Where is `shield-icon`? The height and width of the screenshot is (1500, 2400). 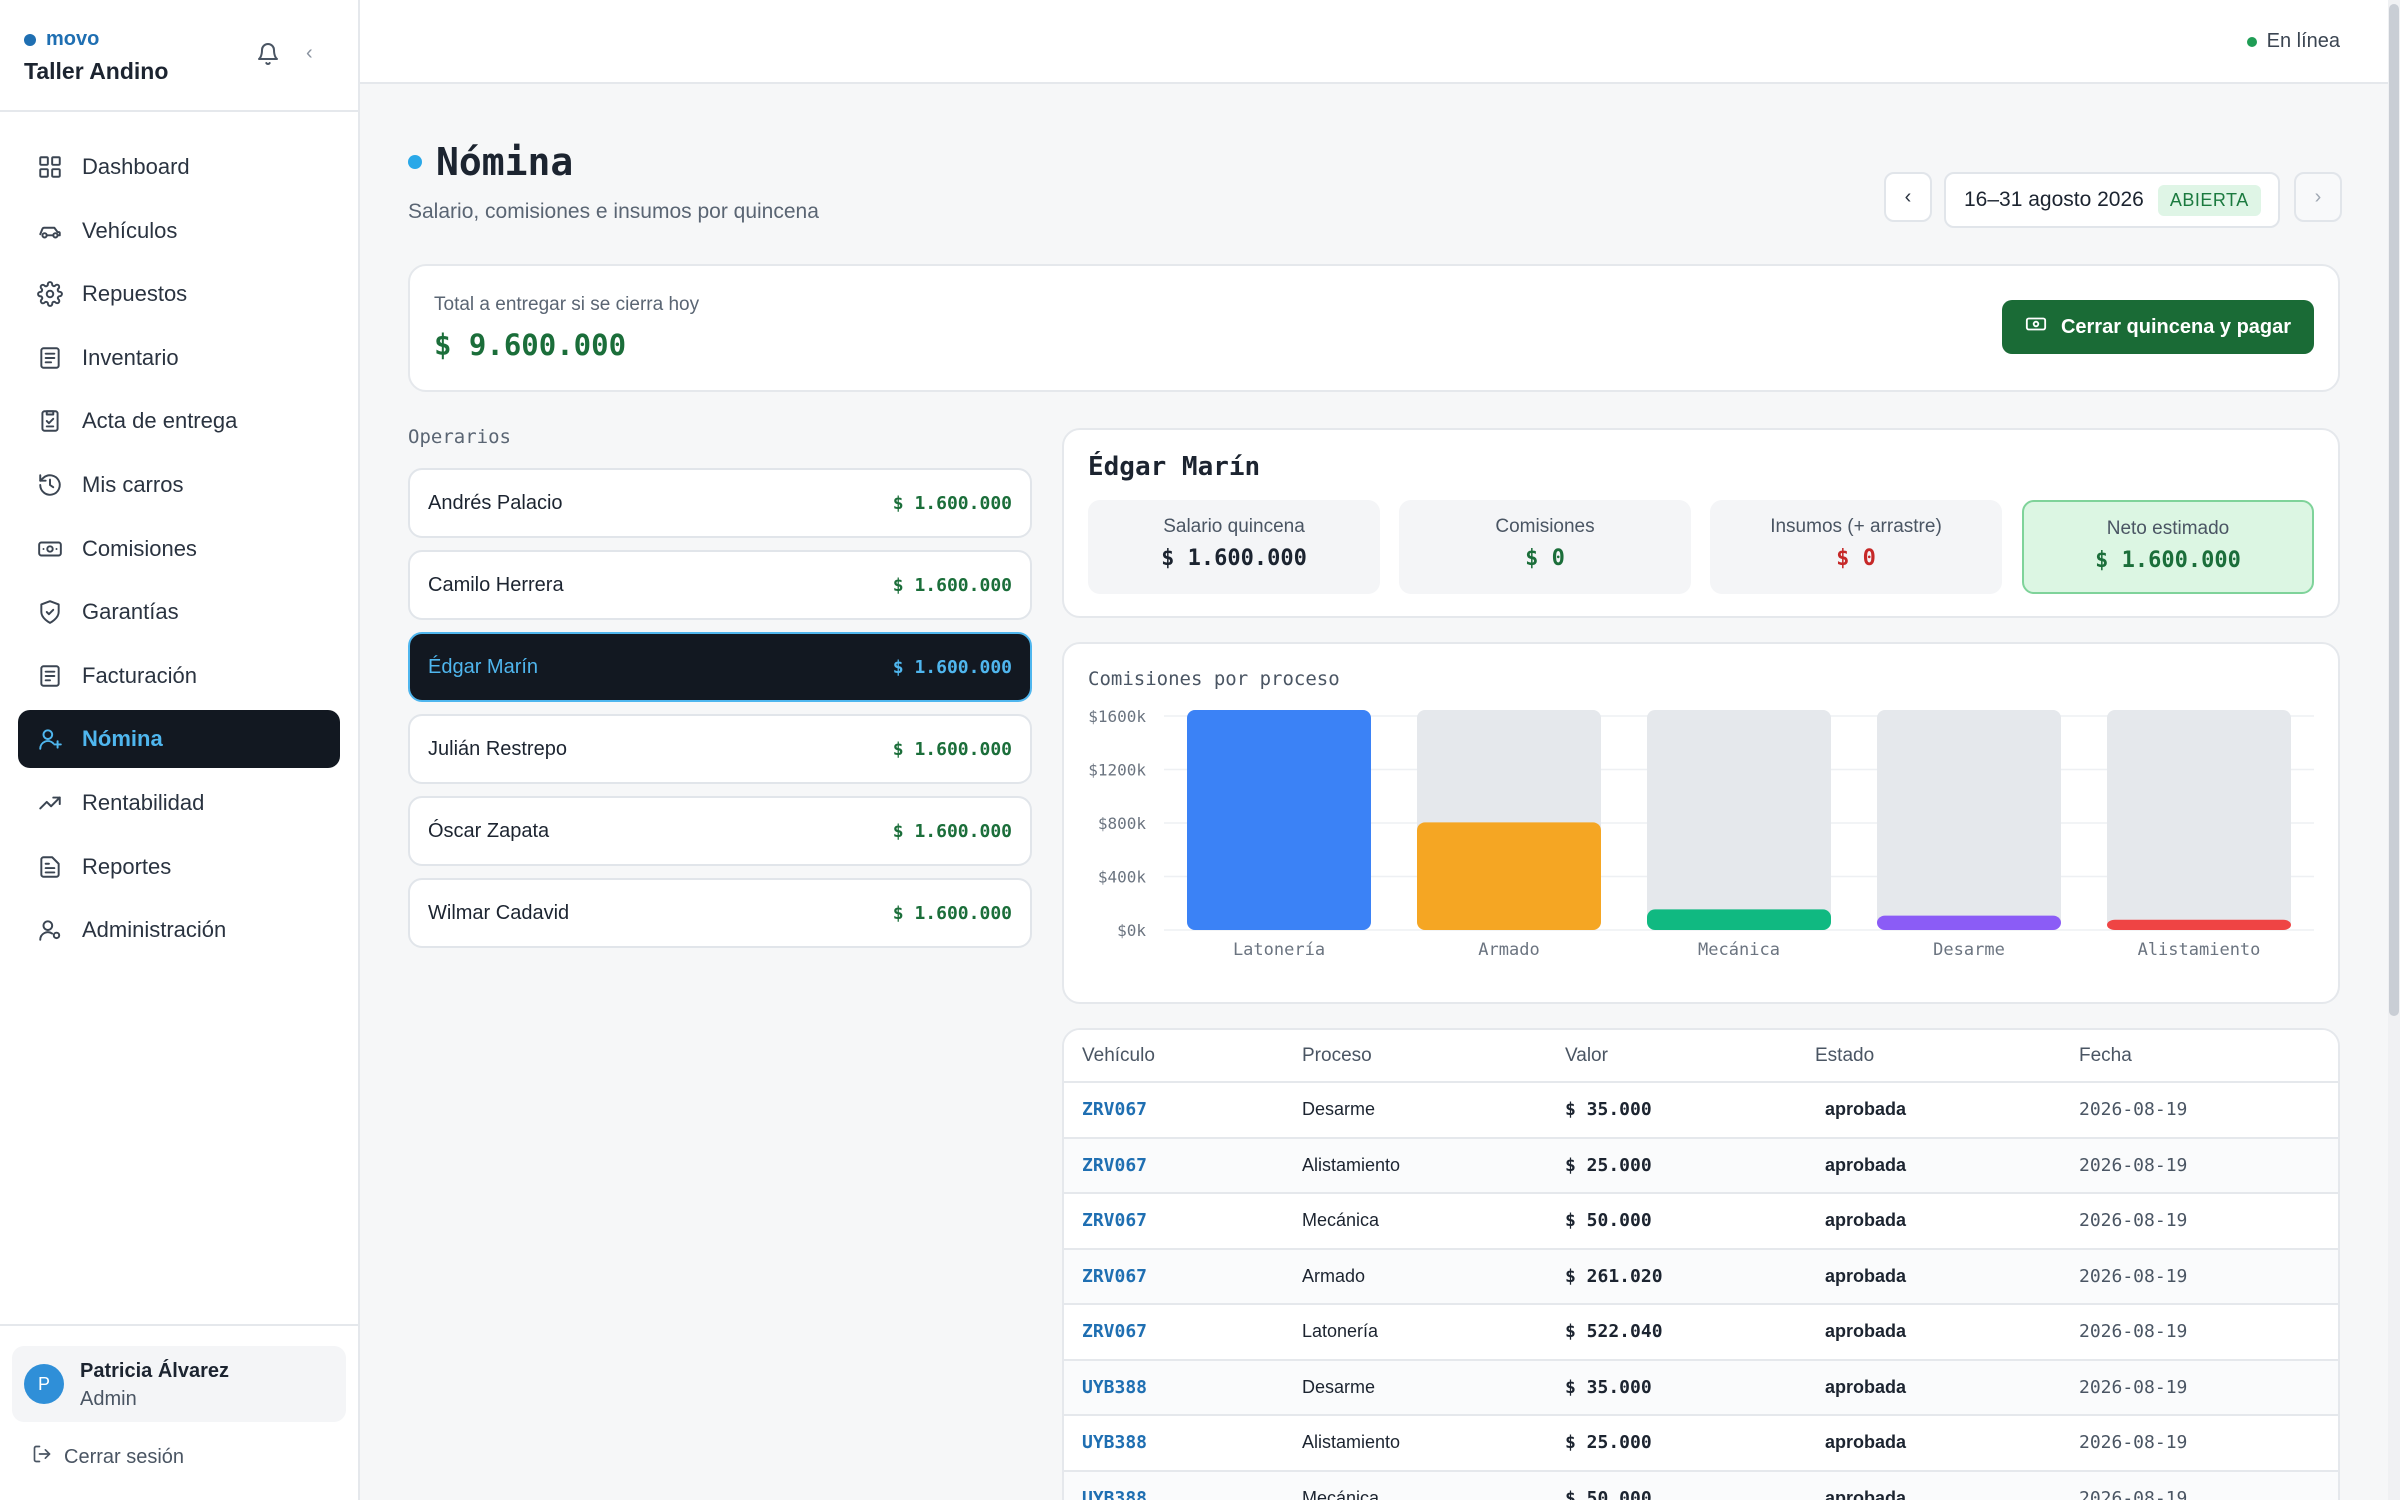 shield-icon is located at coordinates (50, 612).